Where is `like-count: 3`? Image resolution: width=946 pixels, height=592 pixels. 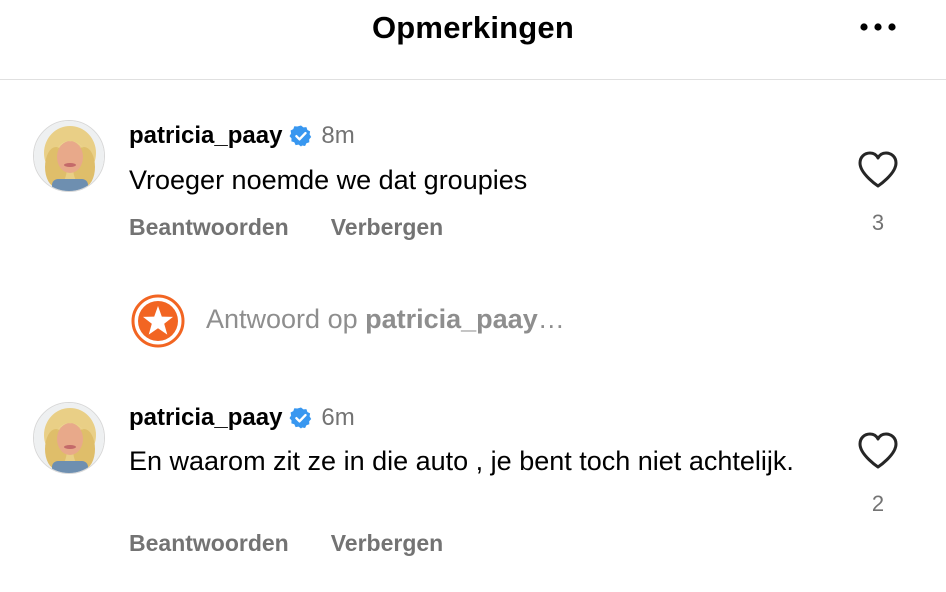 like-count: 3 is located at coordinates (878, 222).